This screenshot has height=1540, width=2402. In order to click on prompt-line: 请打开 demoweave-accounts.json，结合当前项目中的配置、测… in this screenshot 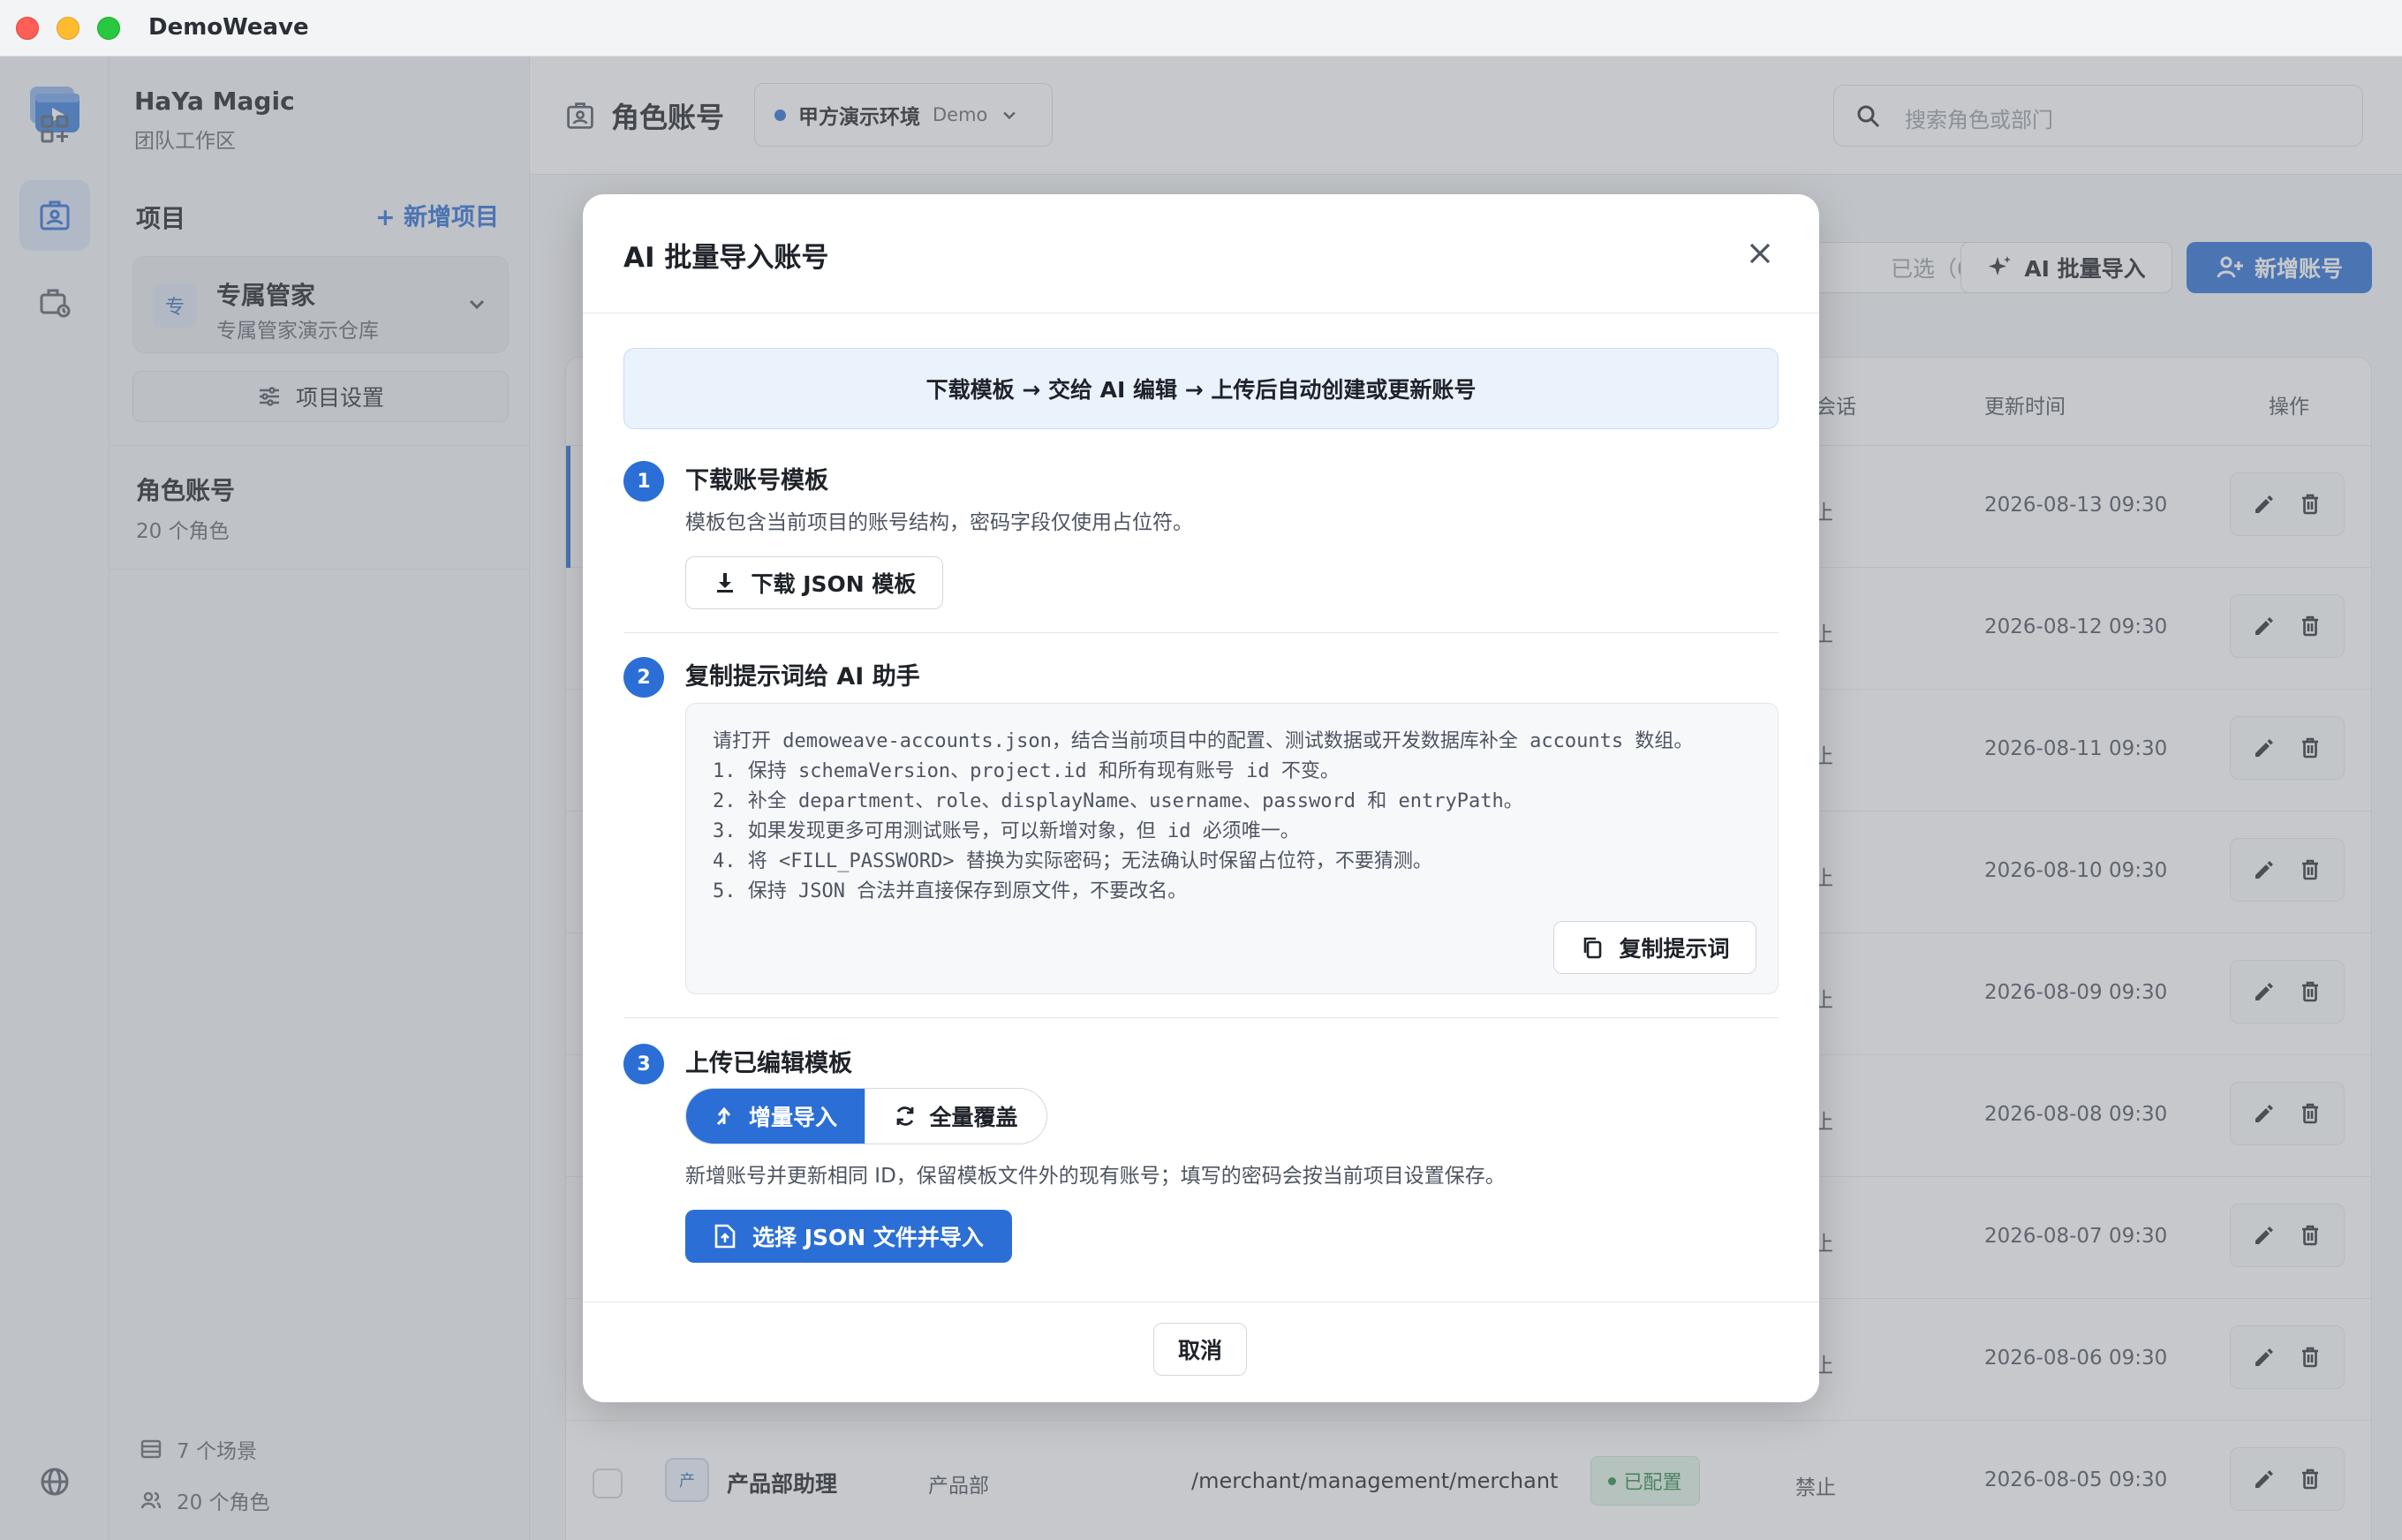, I will do `click(1203, 741)`.